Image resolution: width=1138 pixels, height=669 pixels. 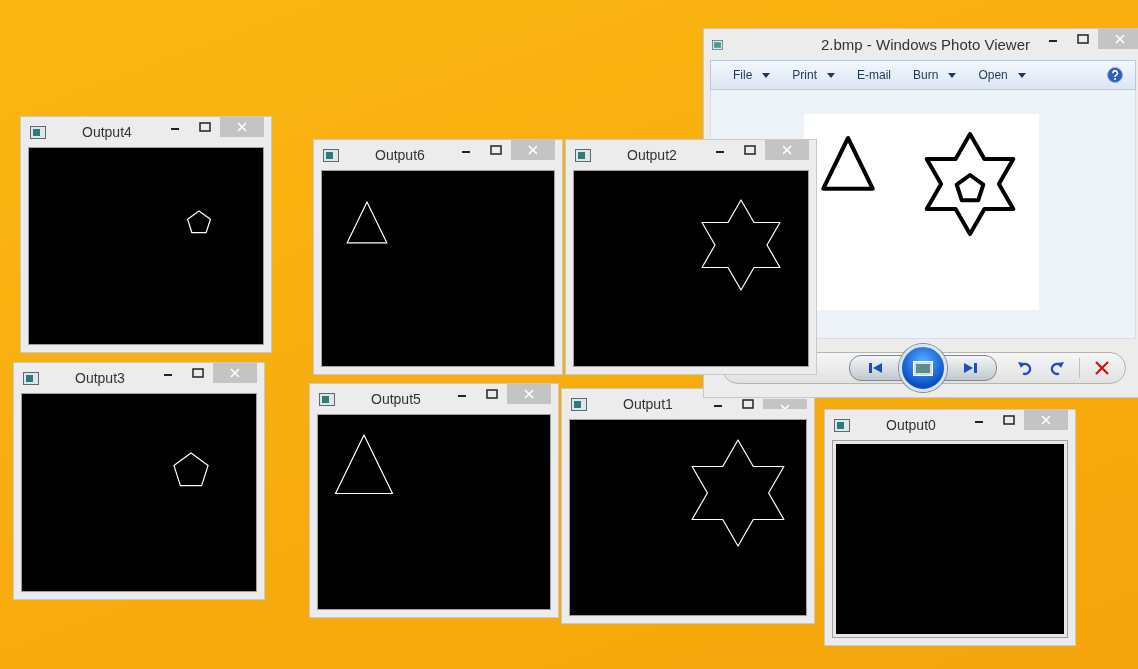 I want to click on previous-icon, so click(x=876, y=368).